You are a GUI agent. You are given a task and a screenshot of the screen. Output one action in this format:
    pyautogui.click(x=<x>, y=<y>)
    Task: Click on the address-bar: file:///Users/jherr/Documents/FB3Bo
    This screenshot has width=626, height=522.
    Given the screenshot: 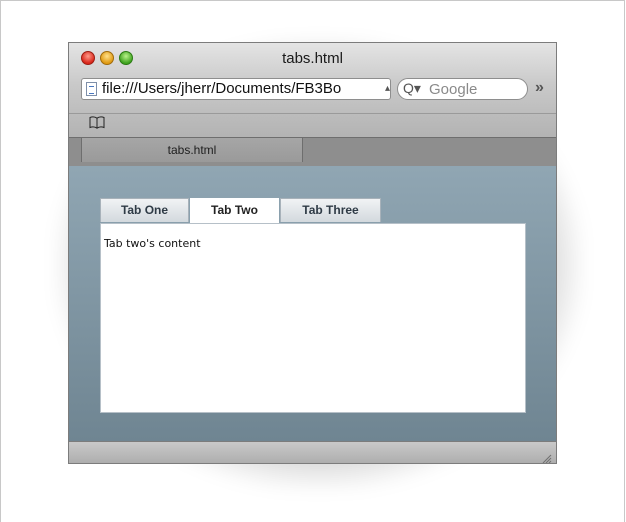 What is the action you would take?
    pyautogui.click(x=236, y=89)
    